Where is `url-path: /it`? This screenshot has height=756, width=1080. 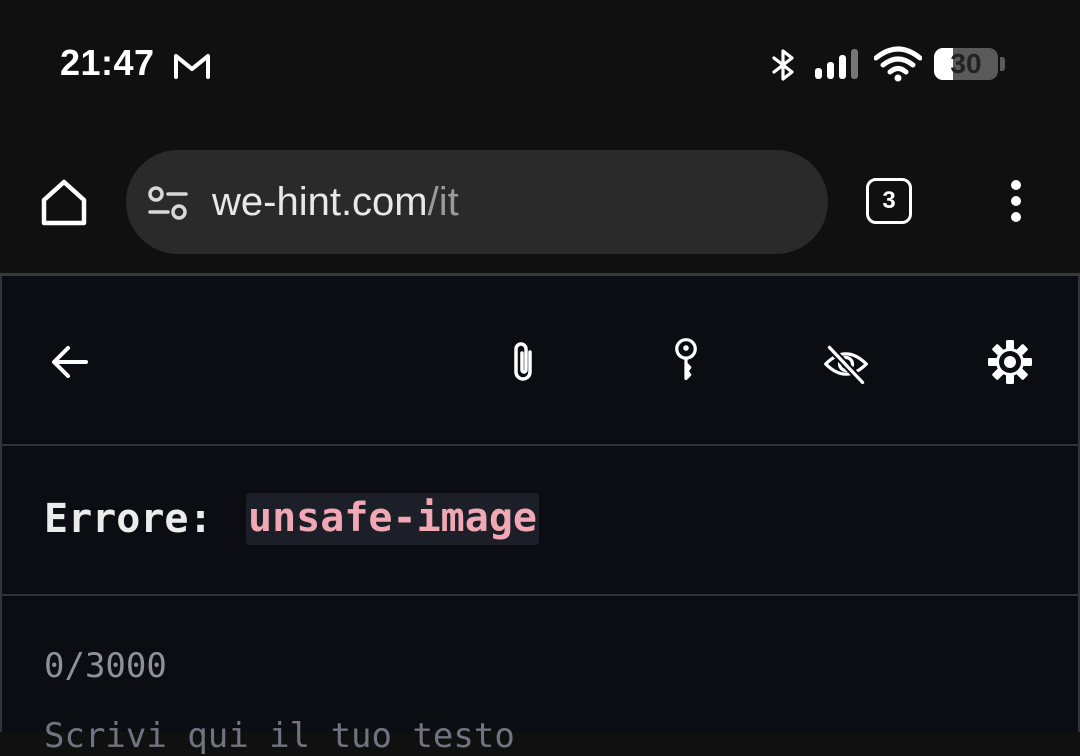
url-path: /it is located at coordinates (443, 202).